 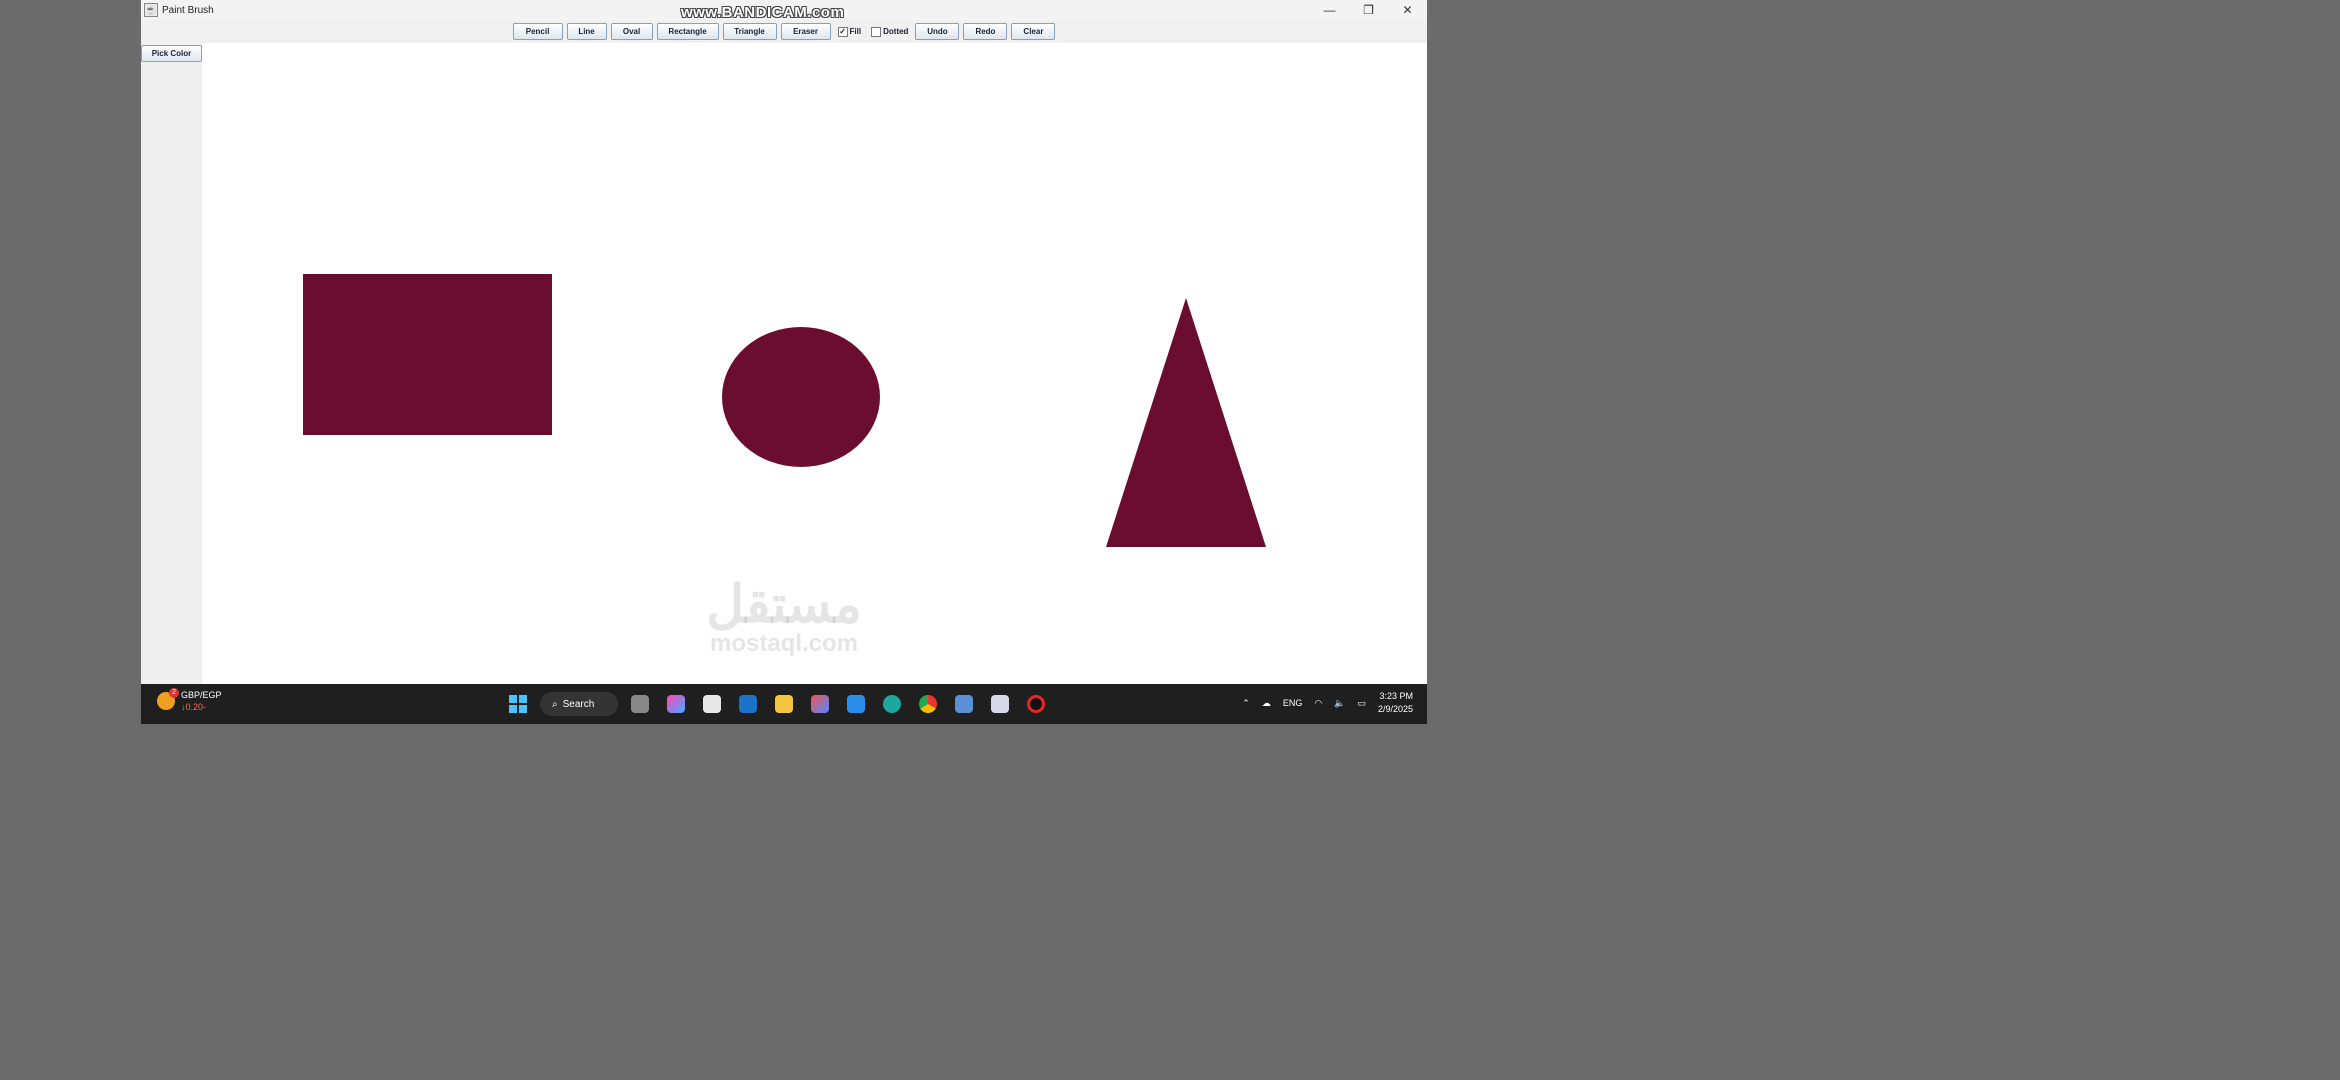 I want to click on file-explorer-icon, so click(x=784, y=704).